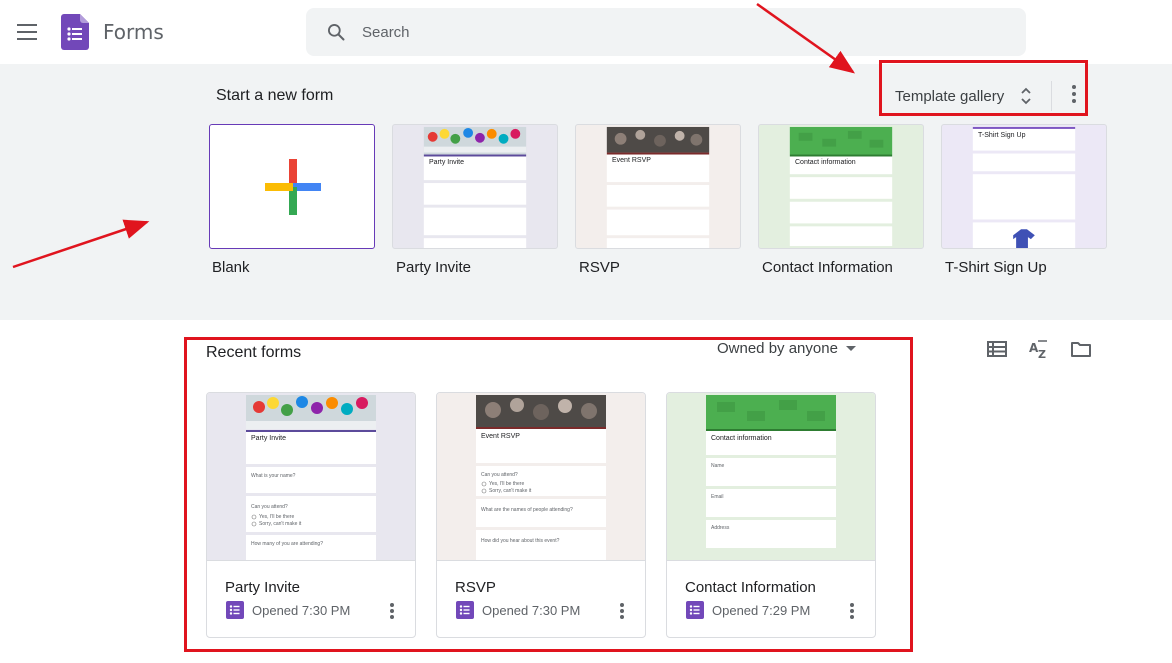 The image size is (1172, 663). I want to click on svg-text: Z, so click(1042, 354).